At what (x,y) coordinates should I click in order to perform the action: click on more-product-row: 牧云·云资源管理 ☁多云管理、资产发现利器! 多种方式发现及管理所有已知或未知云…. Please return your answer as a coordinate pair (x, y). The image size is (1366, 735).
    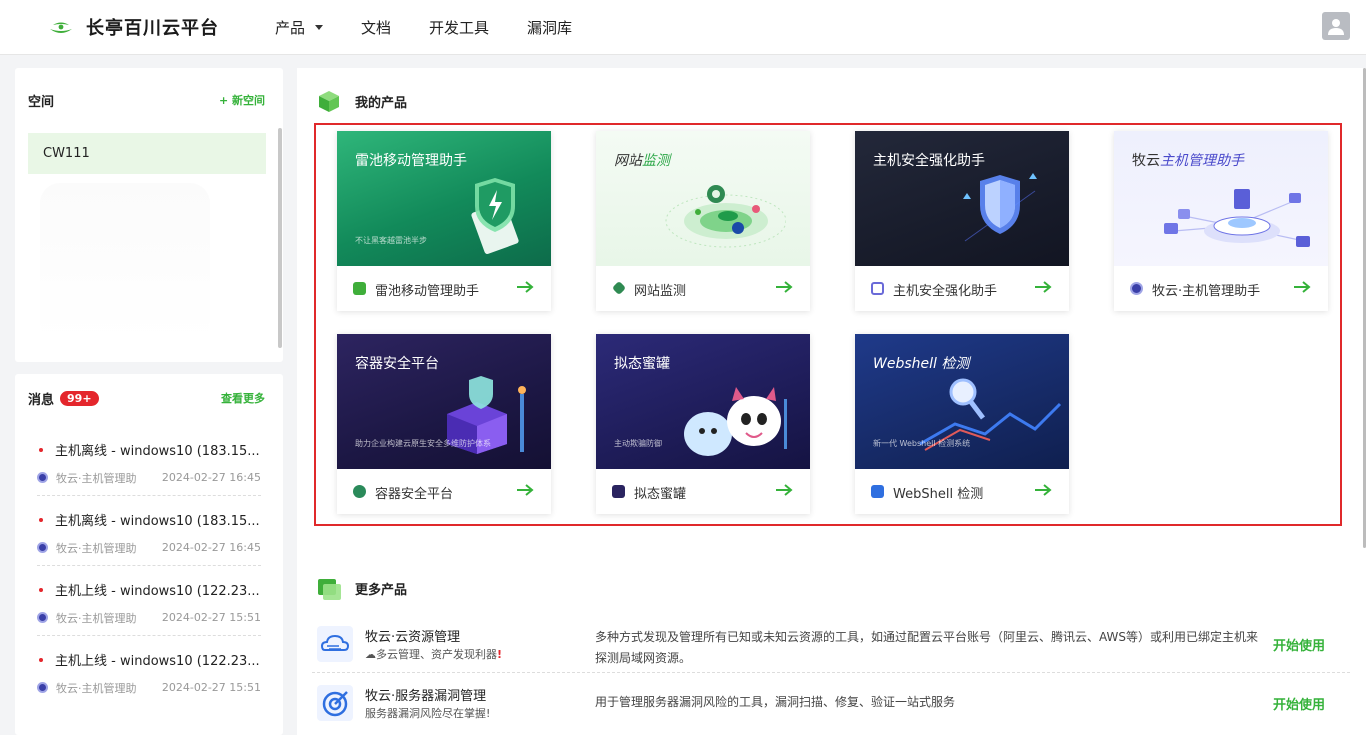
    Looking at the image, I should click on (831, 644).